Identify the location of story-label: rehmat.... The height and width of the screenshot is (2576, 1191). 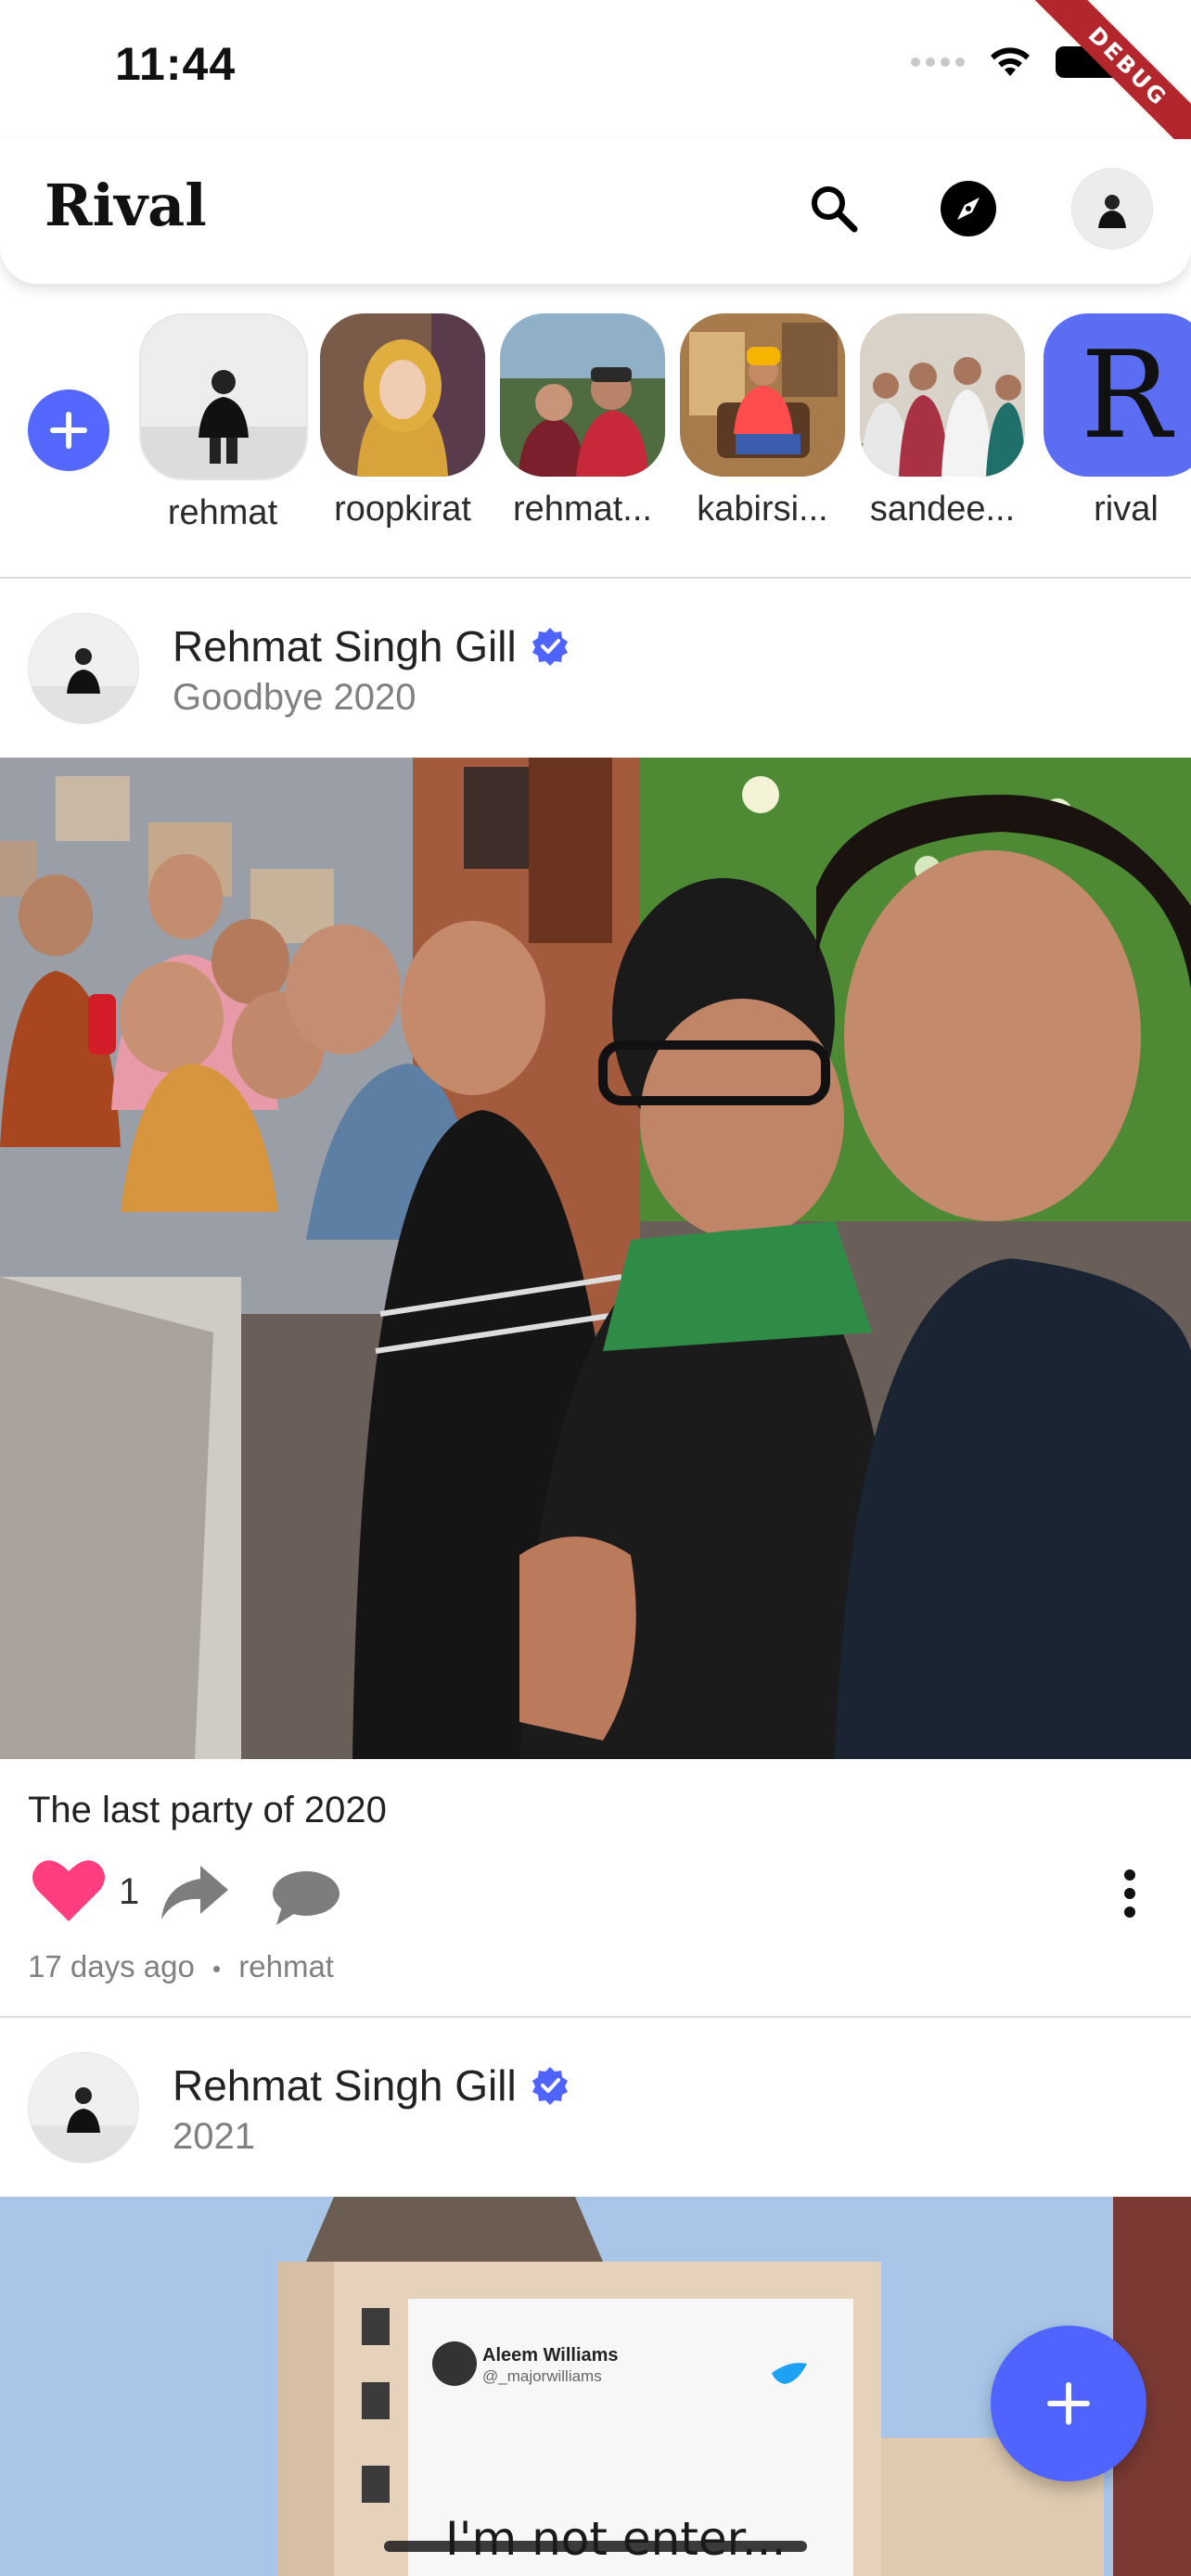
(582, 509).